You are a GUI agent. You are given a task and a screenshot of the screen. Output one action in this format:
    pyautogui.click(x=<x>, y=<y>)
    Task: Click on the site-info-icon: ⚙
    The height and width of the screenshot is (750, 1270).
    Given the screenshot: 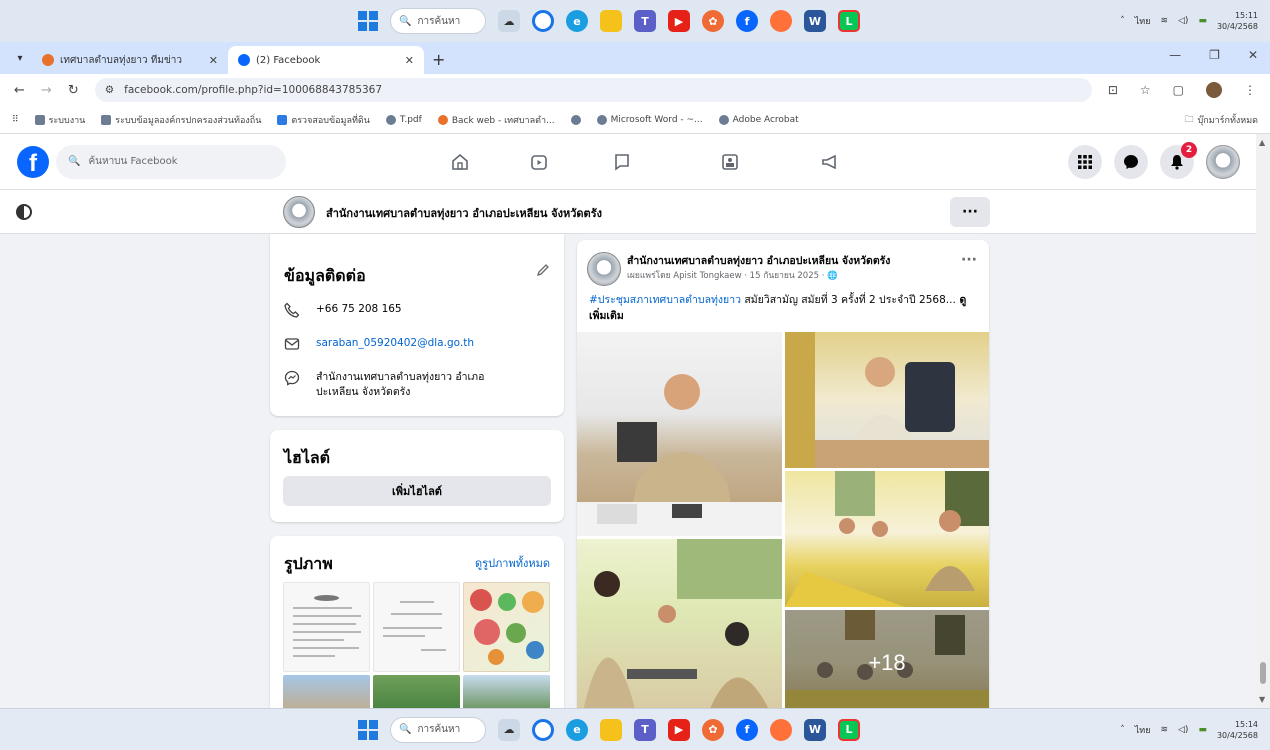 What is the action you would take?
    pyautogui.click(x=109, y=90)
    